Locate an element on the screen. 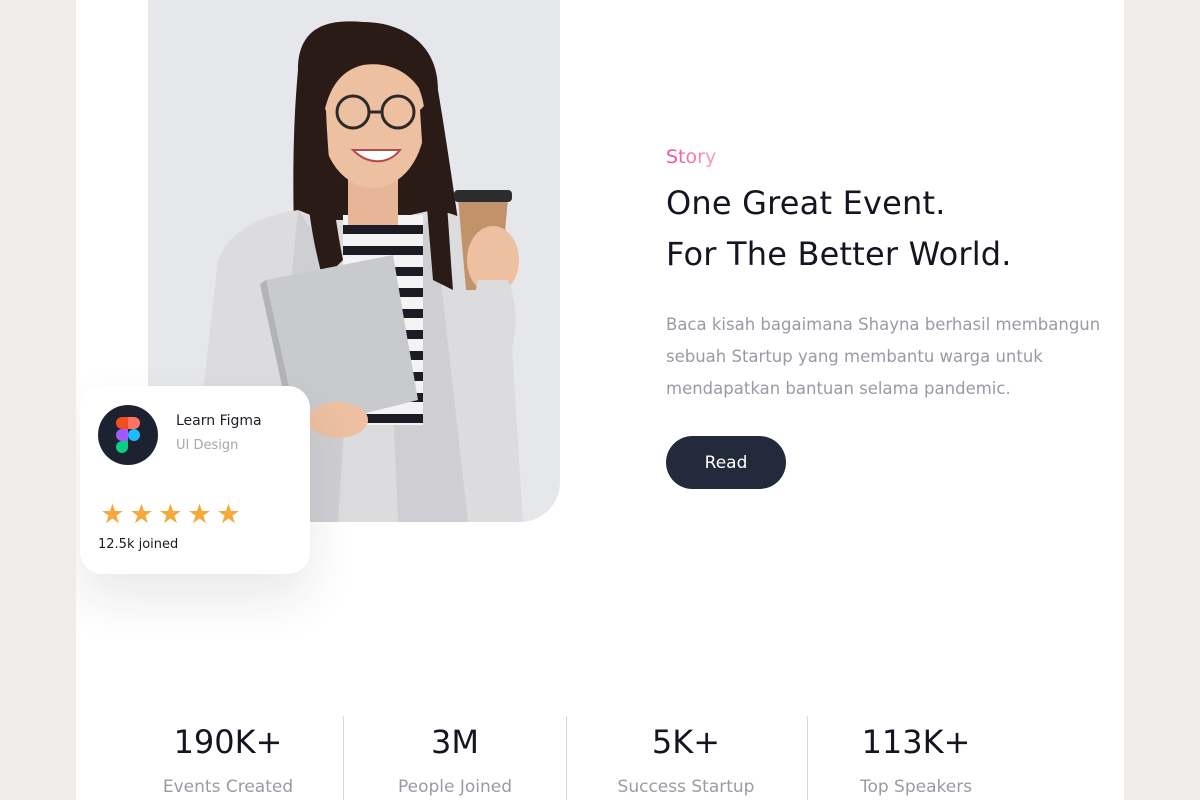 The height and width of the screenshot is (800, 1200). stat-success-startup: 5K+ Success Startup is located at coordinates (686, 757).